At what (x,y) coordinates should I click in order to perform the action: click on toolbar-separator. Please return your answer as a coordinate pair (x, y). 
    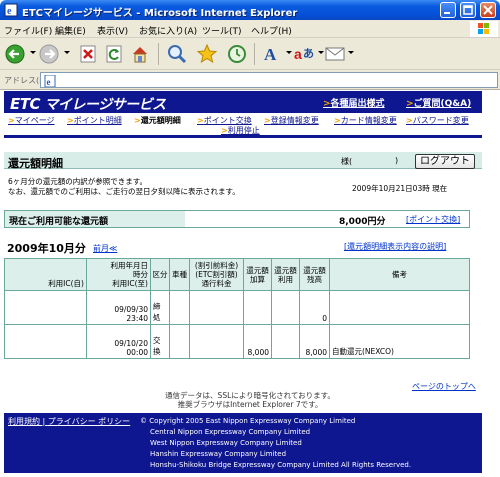
    Looking at the image, I should click on (158, 54).